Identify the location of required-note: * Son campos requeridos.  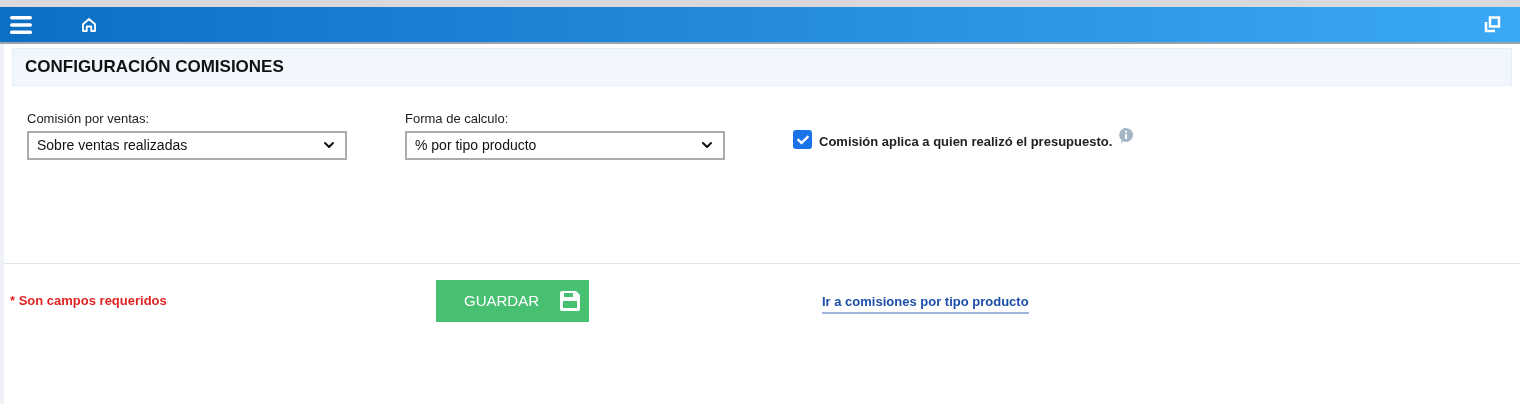
(89, 301).